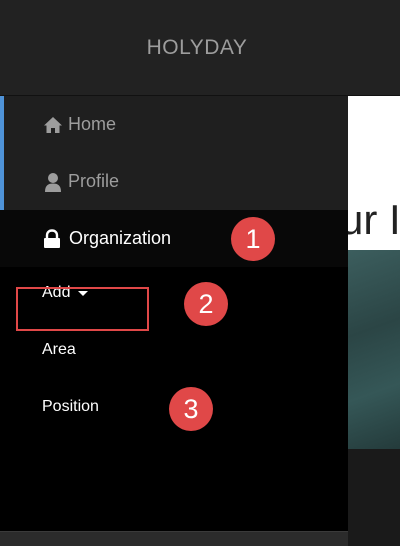 This screenshot has width=400, height=546. I want to click on lock-icon, so click(52, 239).